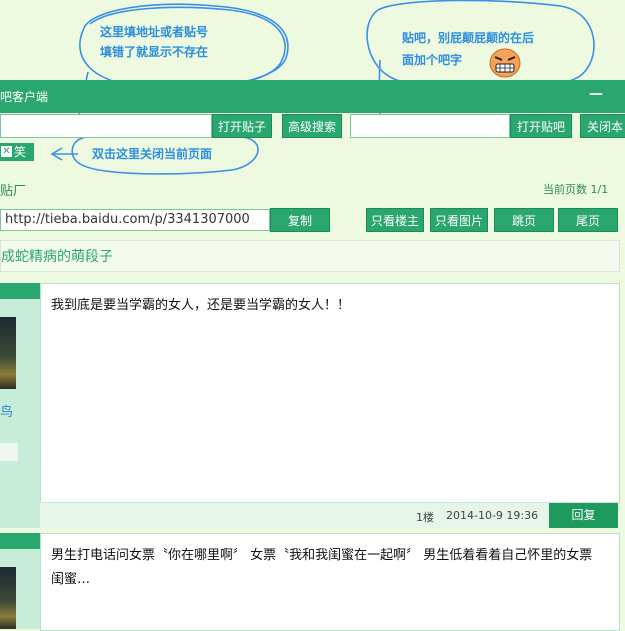 This screenshot has height=631, width=625. I want to click on tab-current: ✕ 笑, so click(17, 152).